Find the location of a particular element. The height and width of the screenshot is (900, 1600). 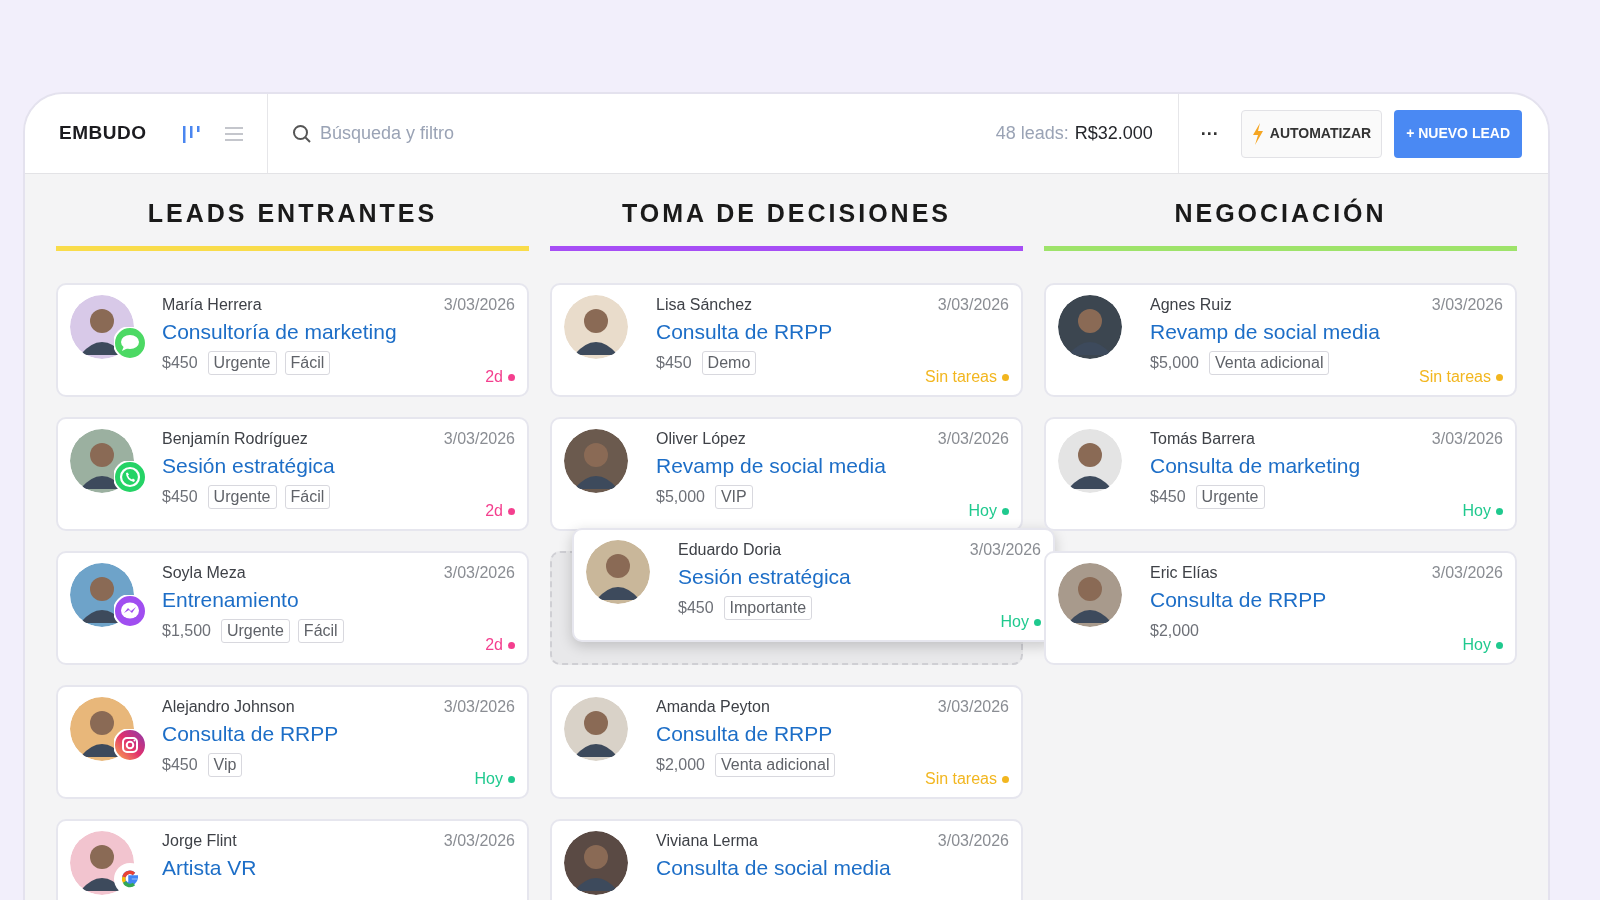

lead-title: Consultoría de marketing is located at coordinates (338, 332).